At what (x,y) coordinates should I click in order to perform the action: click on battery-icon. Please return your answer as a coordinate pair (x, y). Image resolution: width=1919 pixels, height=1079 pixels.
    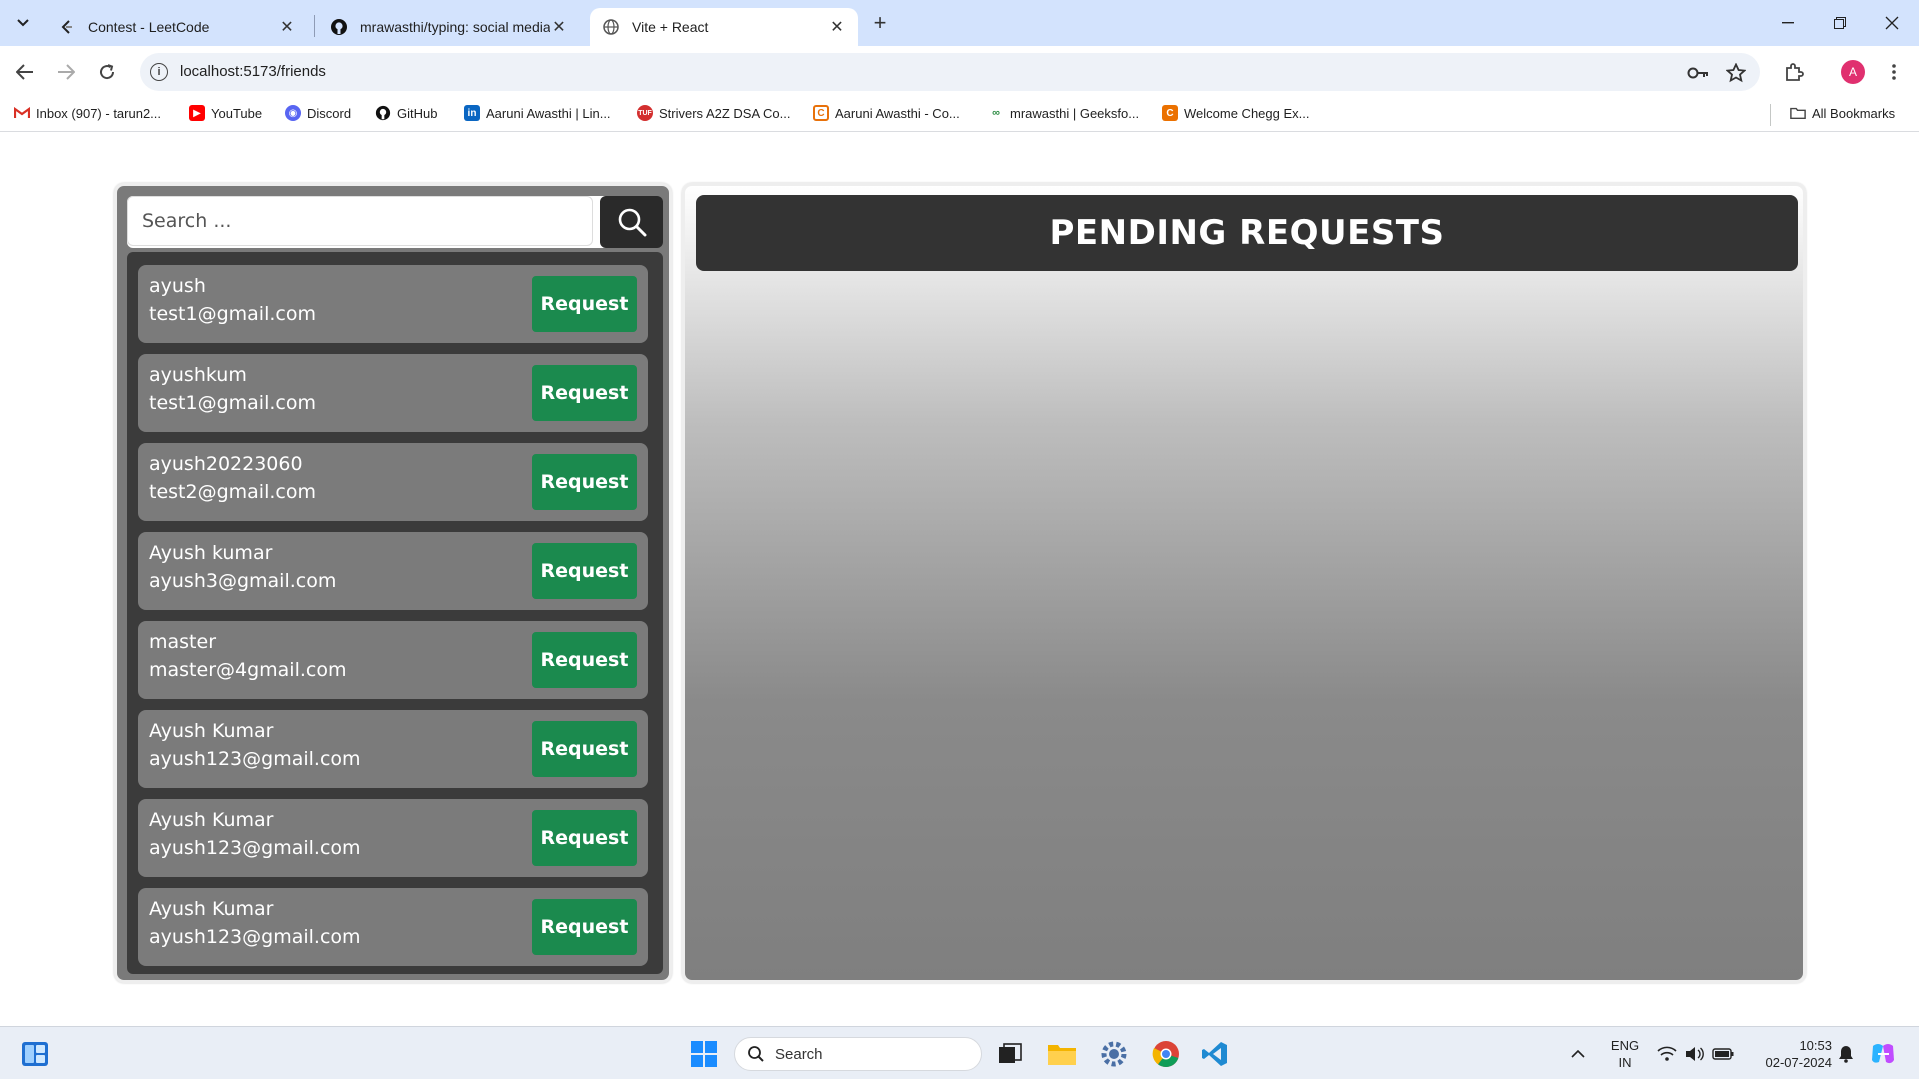
    Looking at the image, I should click on (1723, 1054).